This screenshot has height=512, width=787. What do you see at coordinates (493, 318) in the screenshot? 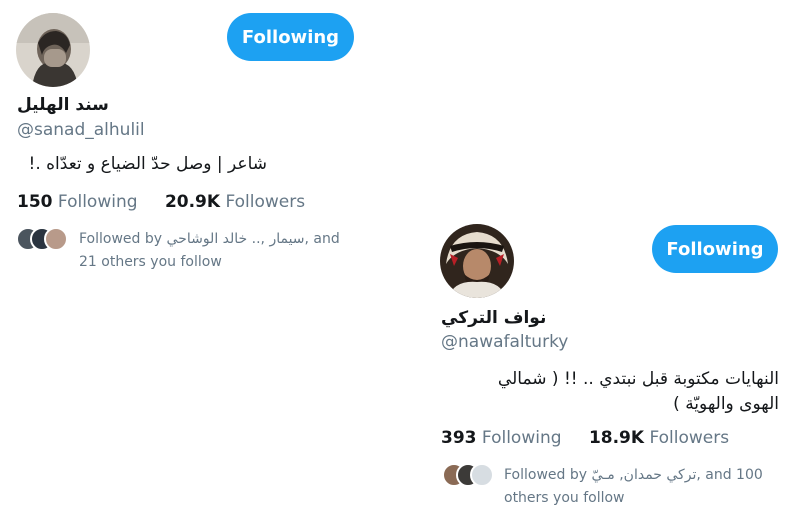
I see `display-name: نواف التركي` at bounding box center [493, 318].